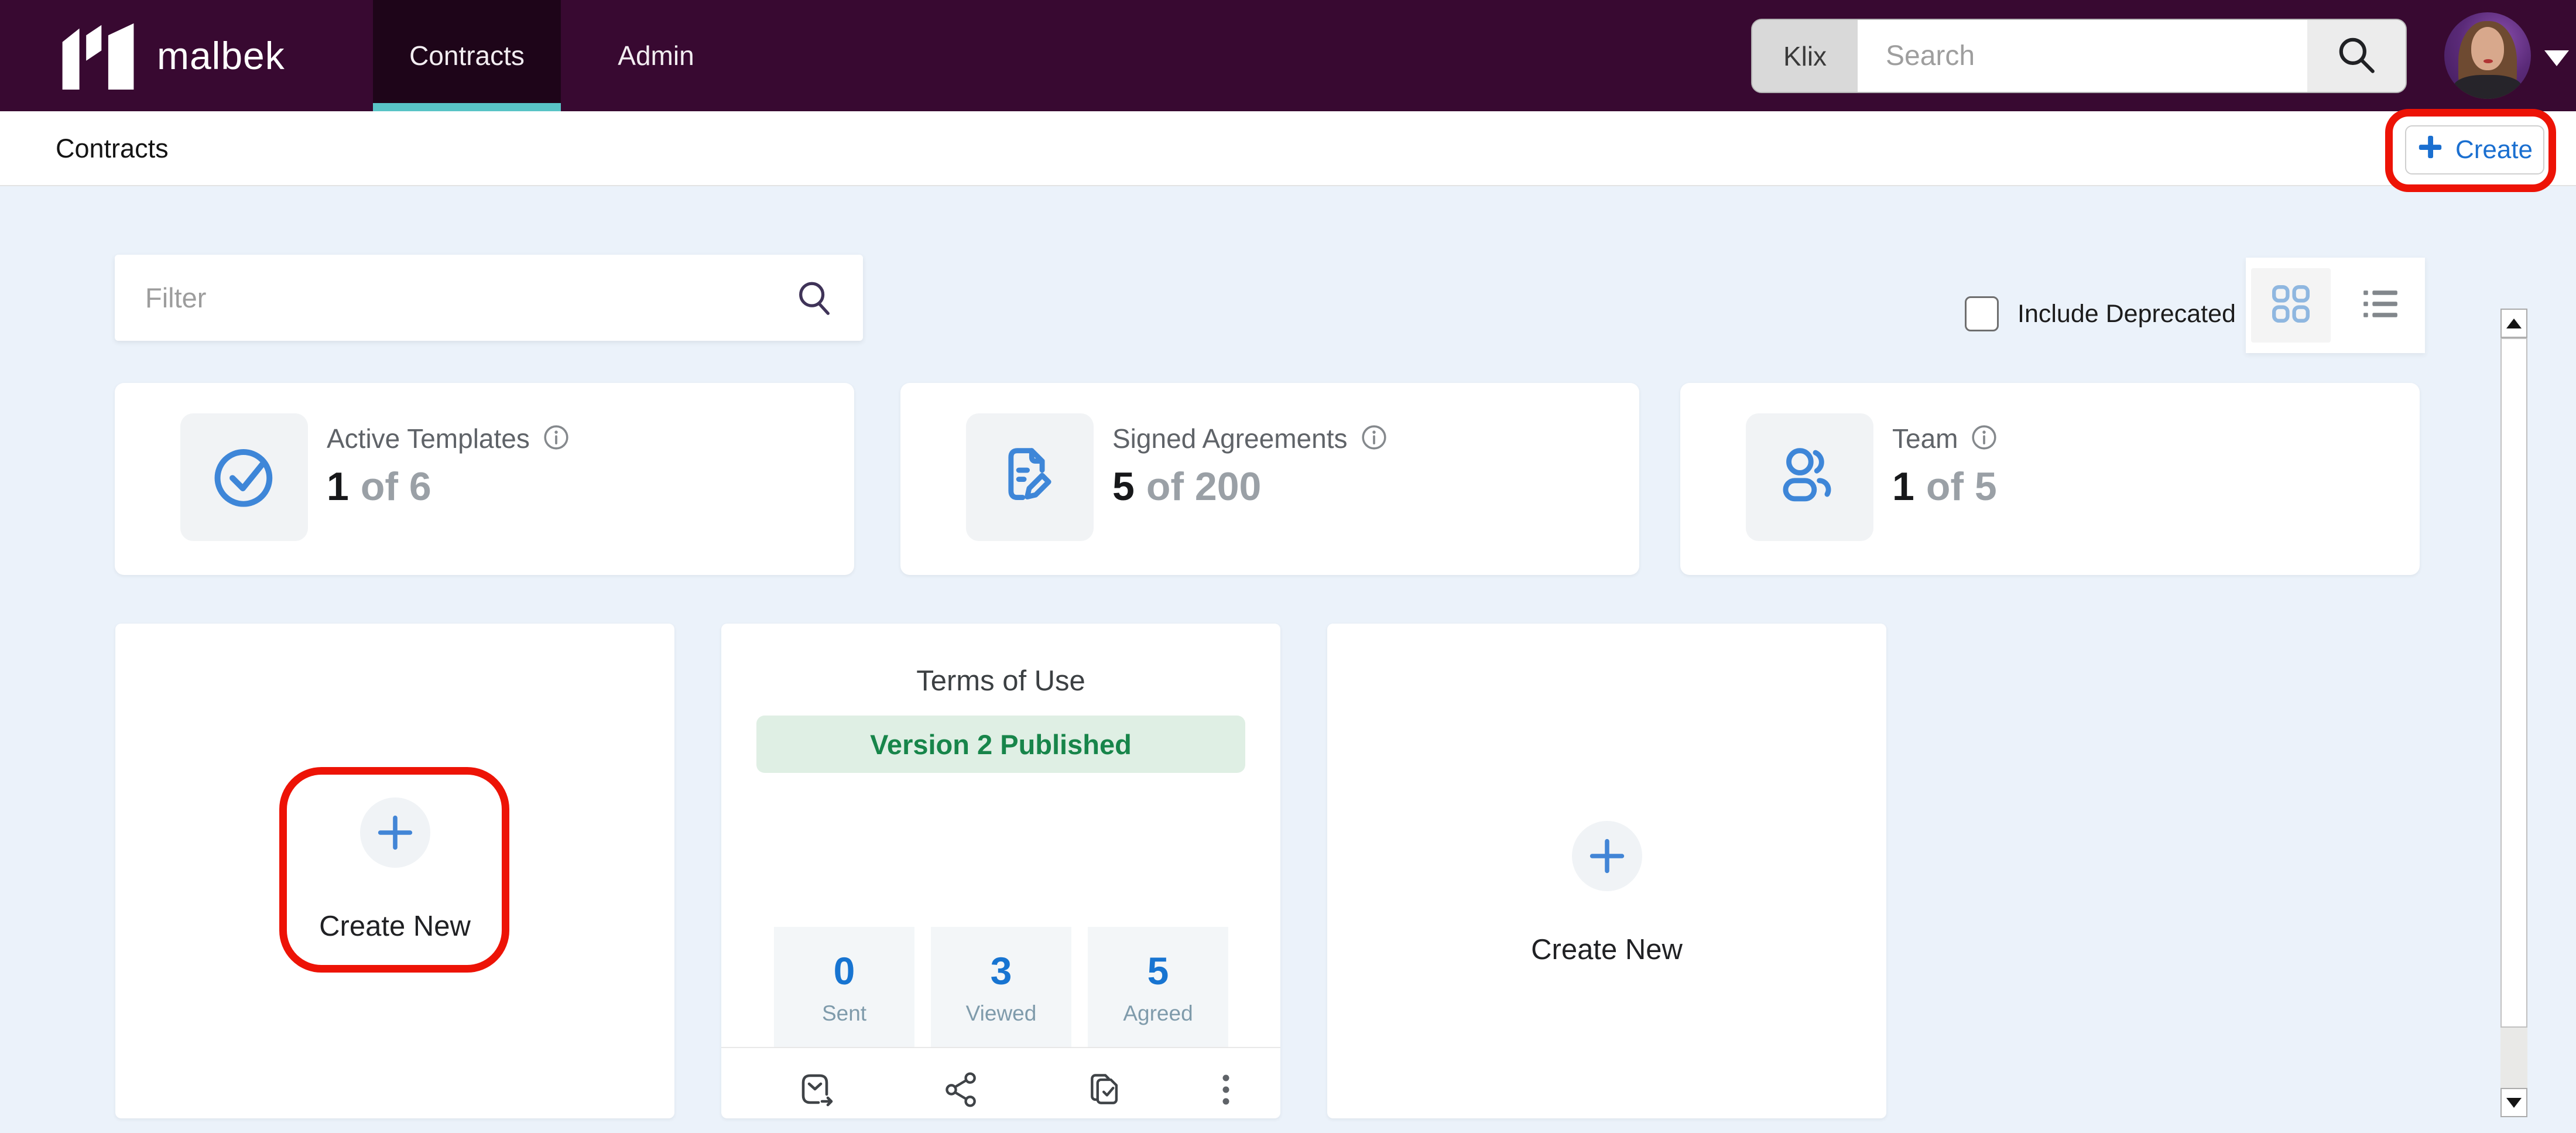 This screenshot has height=1133, width=2576. Describe the element at coordinates (1805, 56) in the screenshot. I see `search-scope-badge: Klix` at that location.